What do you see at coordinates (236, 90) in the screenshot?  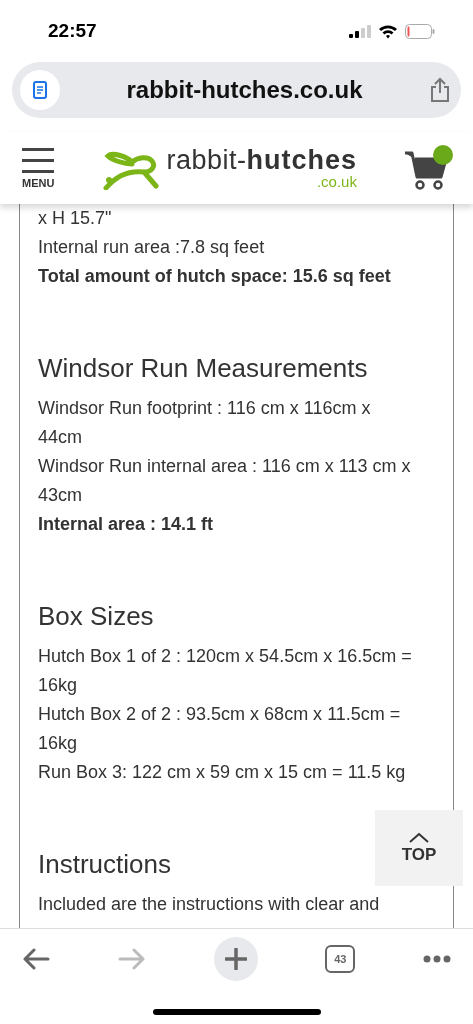 I see `address-bar: rabbit-hutches.co.uk` at bounding box center [236, 90].